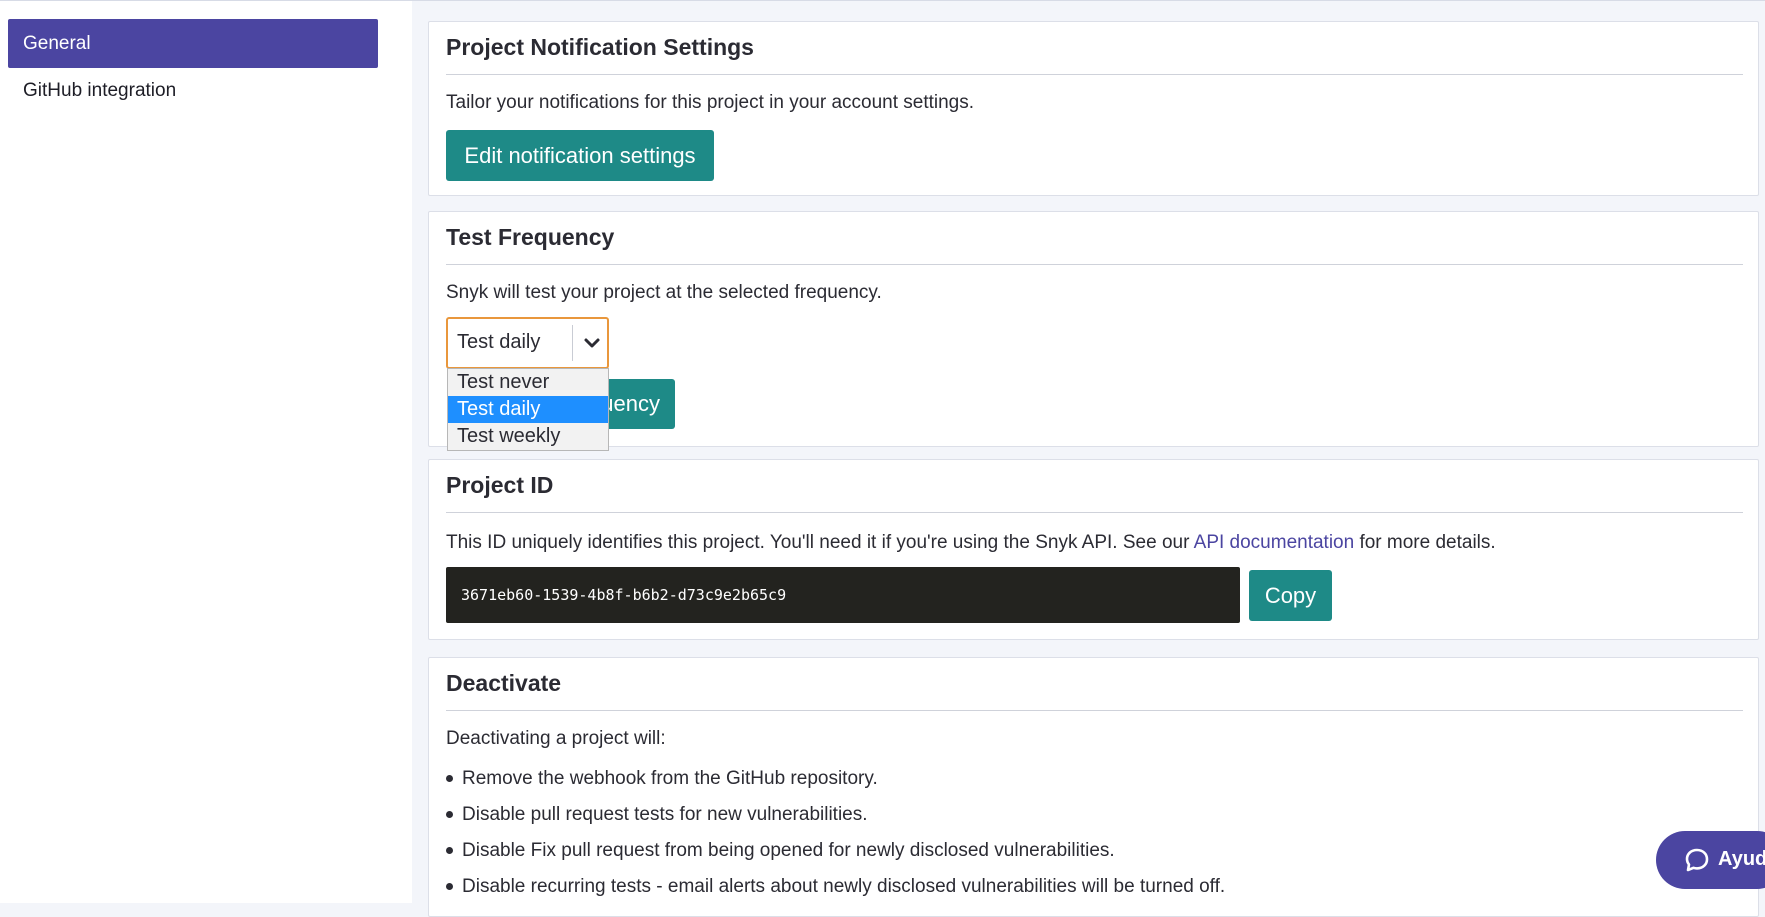 The height and width of the screenshot is (917, 1765). What do you see at coordinates (843, 595) in the screenshot?
I see `project-id-value: 3671eb60-1539-4b8f-b6b2-d73c9e2b65c9` at bounding box center [843, 595].